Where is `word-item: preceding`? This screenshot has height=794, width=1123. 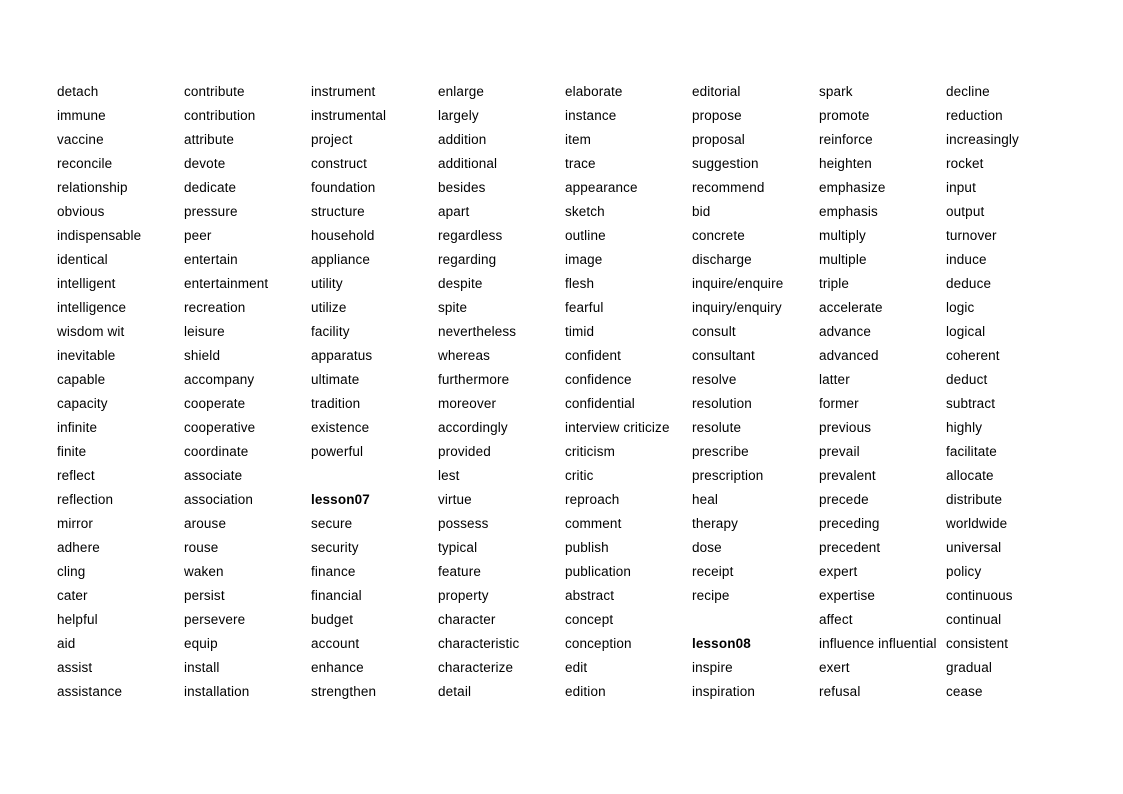
word-item: preceding is located at coordinates (849, 523).